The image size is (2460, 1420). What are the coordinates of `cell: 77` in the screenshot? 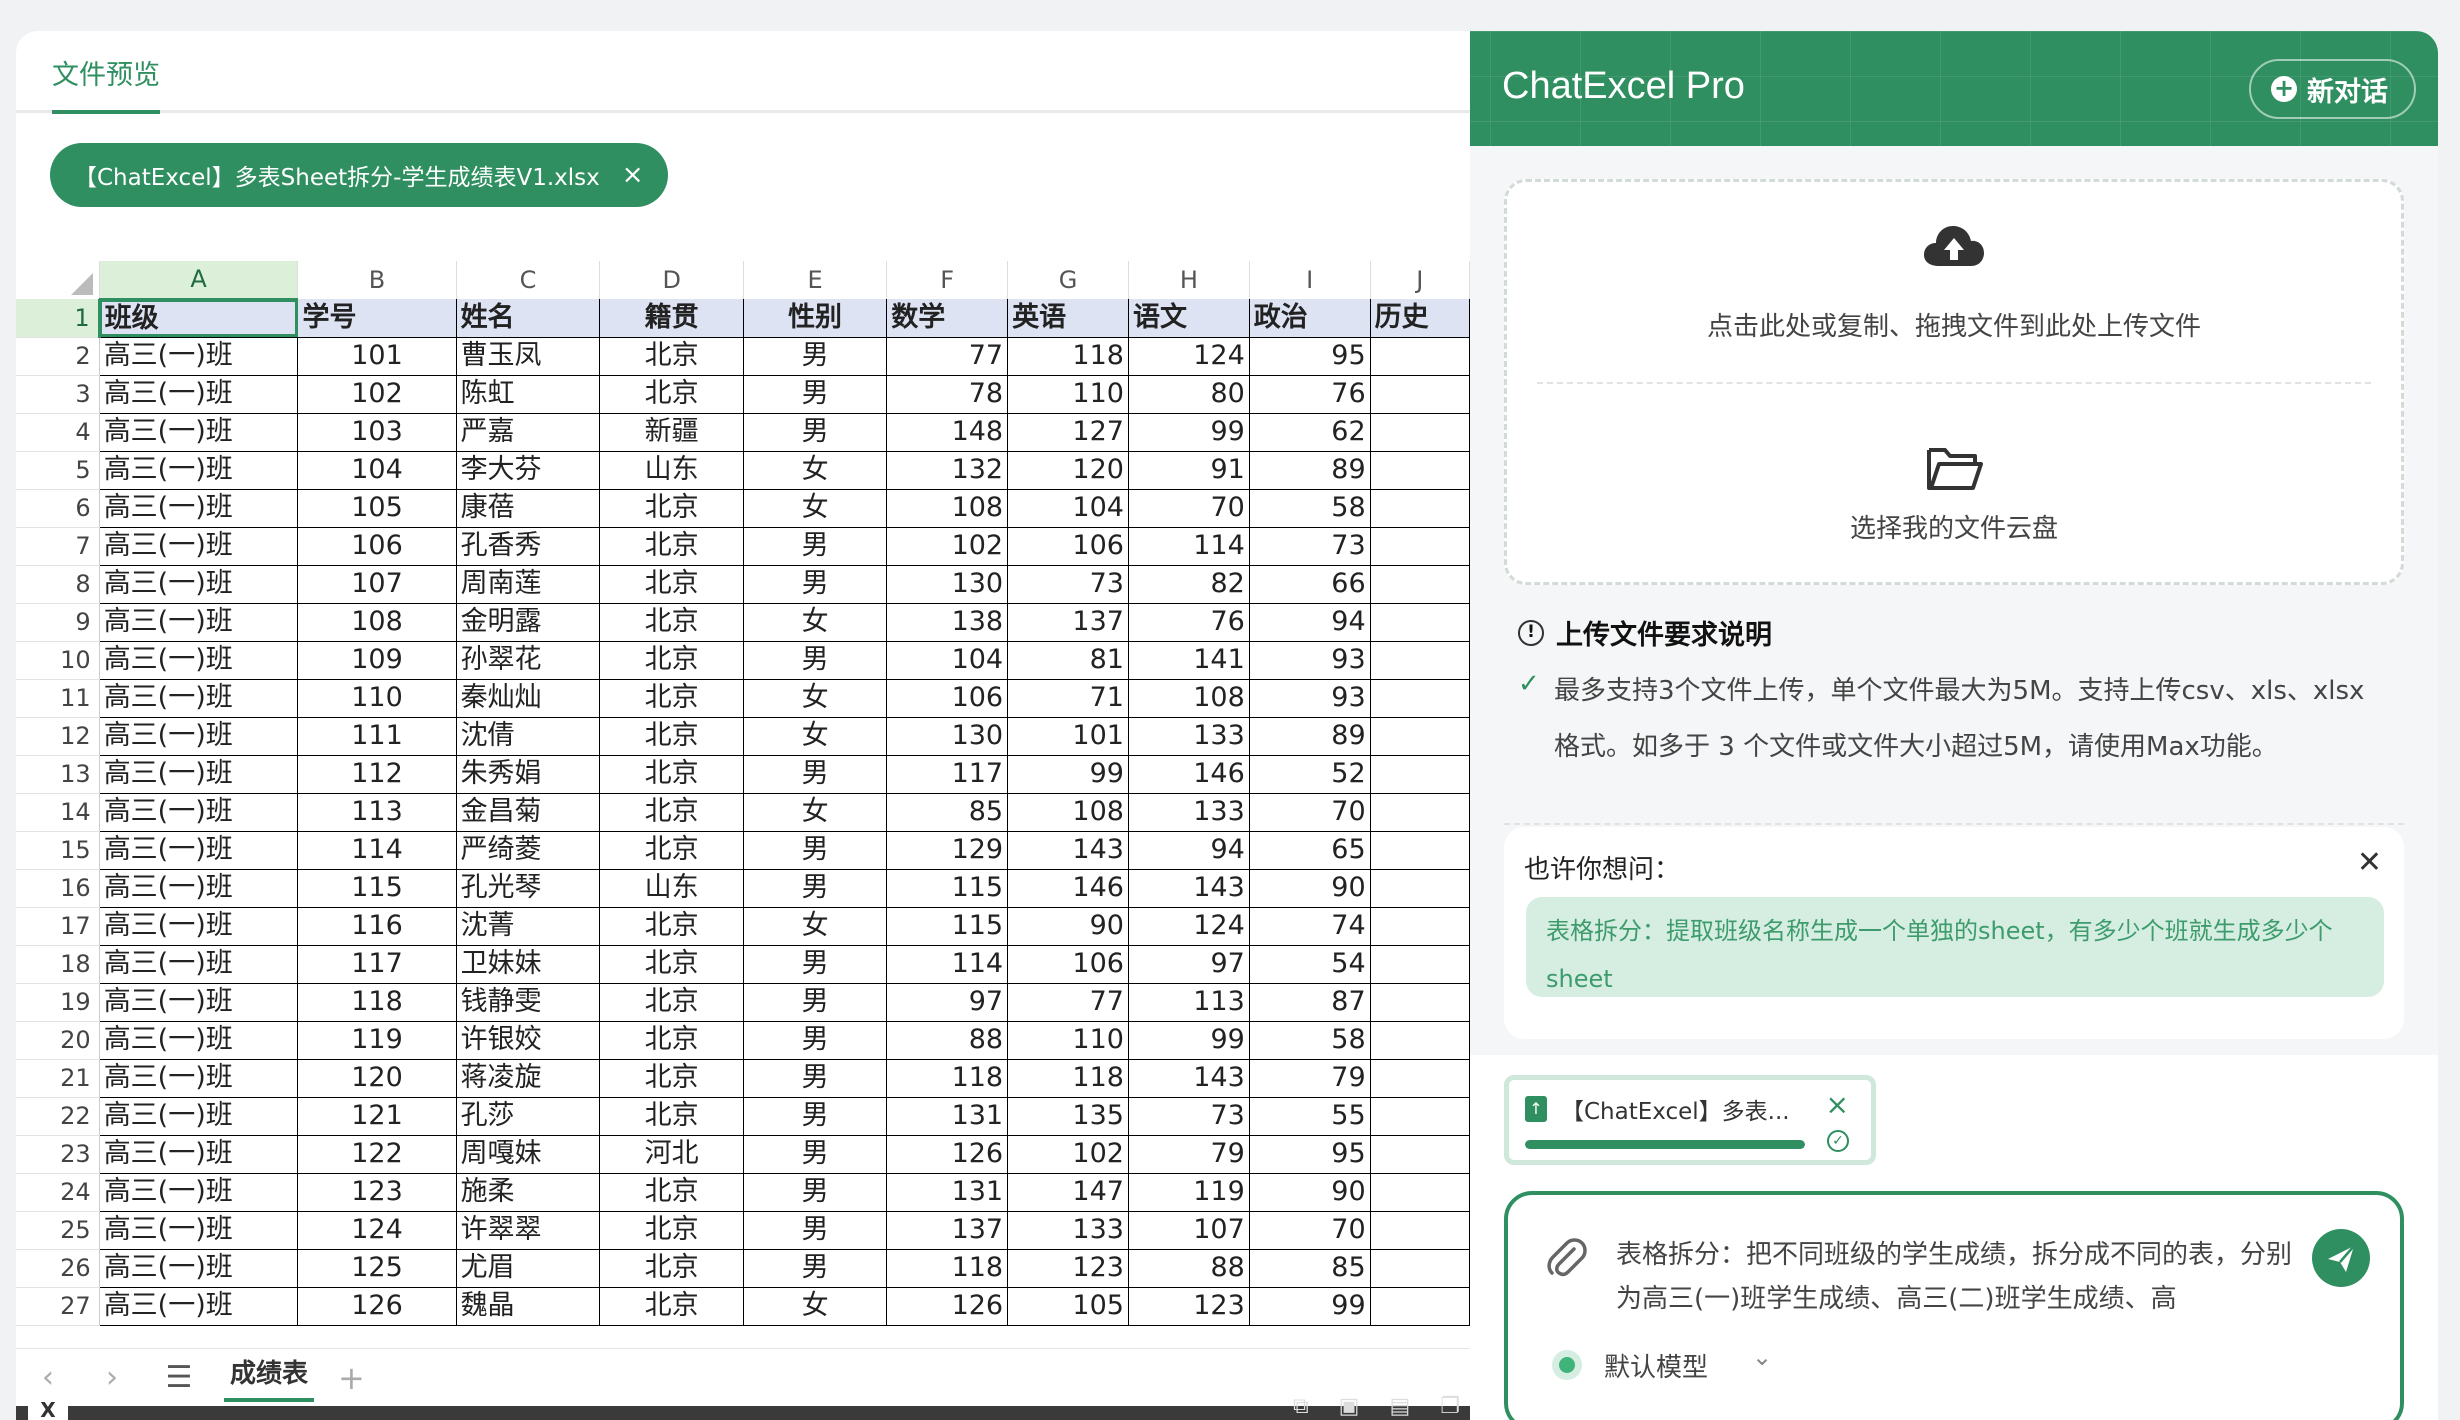 It's located at (1068, 1002).